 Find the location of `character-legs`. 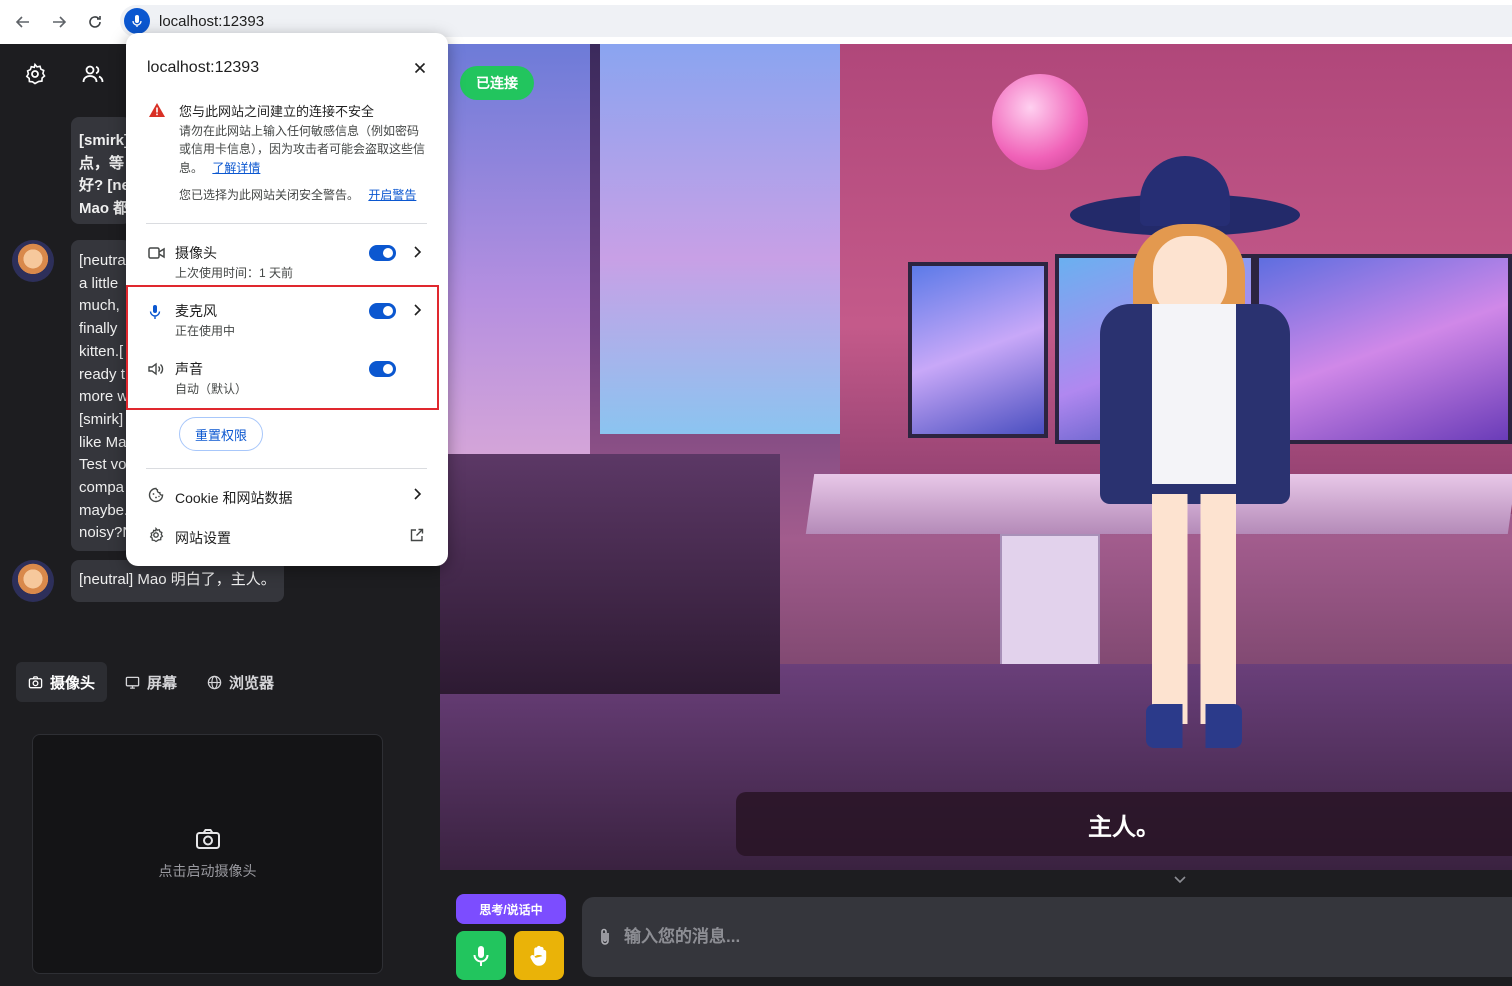

character-legs is located at coordinates (1194, 609).